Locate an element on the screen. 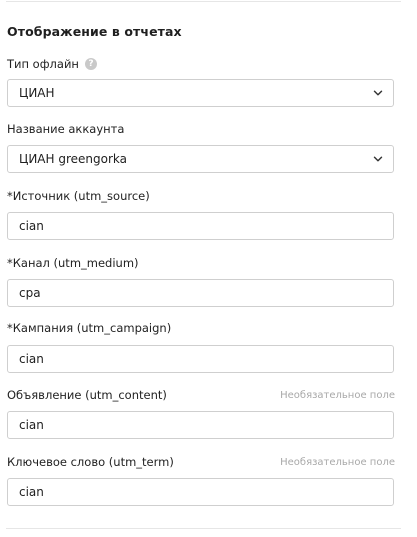  utm-medium-input: cpa is located at coordinates (200, 293).